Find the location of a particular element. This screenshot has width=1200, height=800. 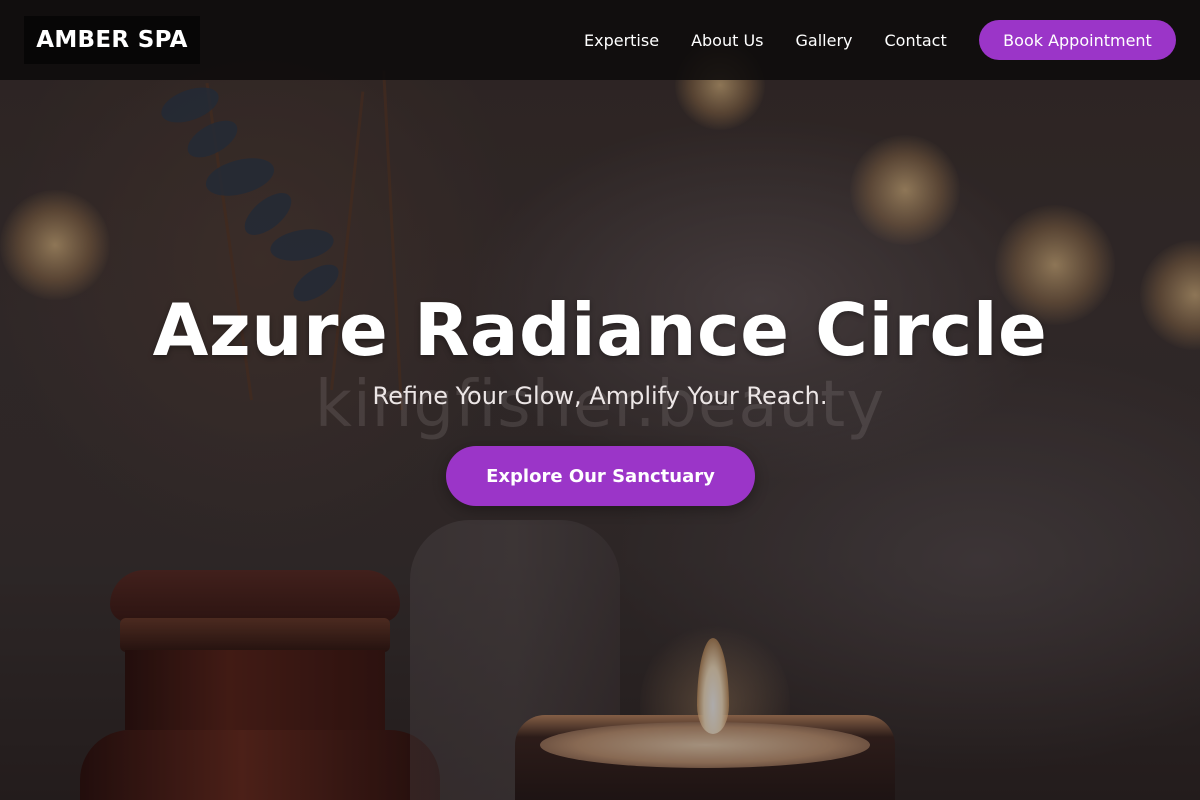

main-nav: Expertise About Us Gallery Contact is located at coordinates (773, 40).